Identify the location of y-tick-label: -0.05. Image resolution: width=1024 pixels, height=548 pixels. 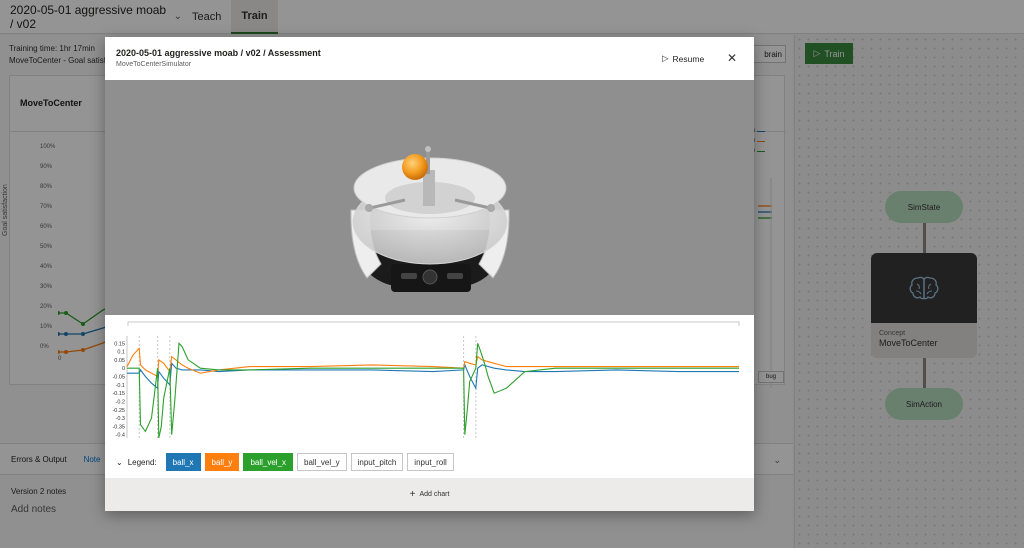
(118, 378).